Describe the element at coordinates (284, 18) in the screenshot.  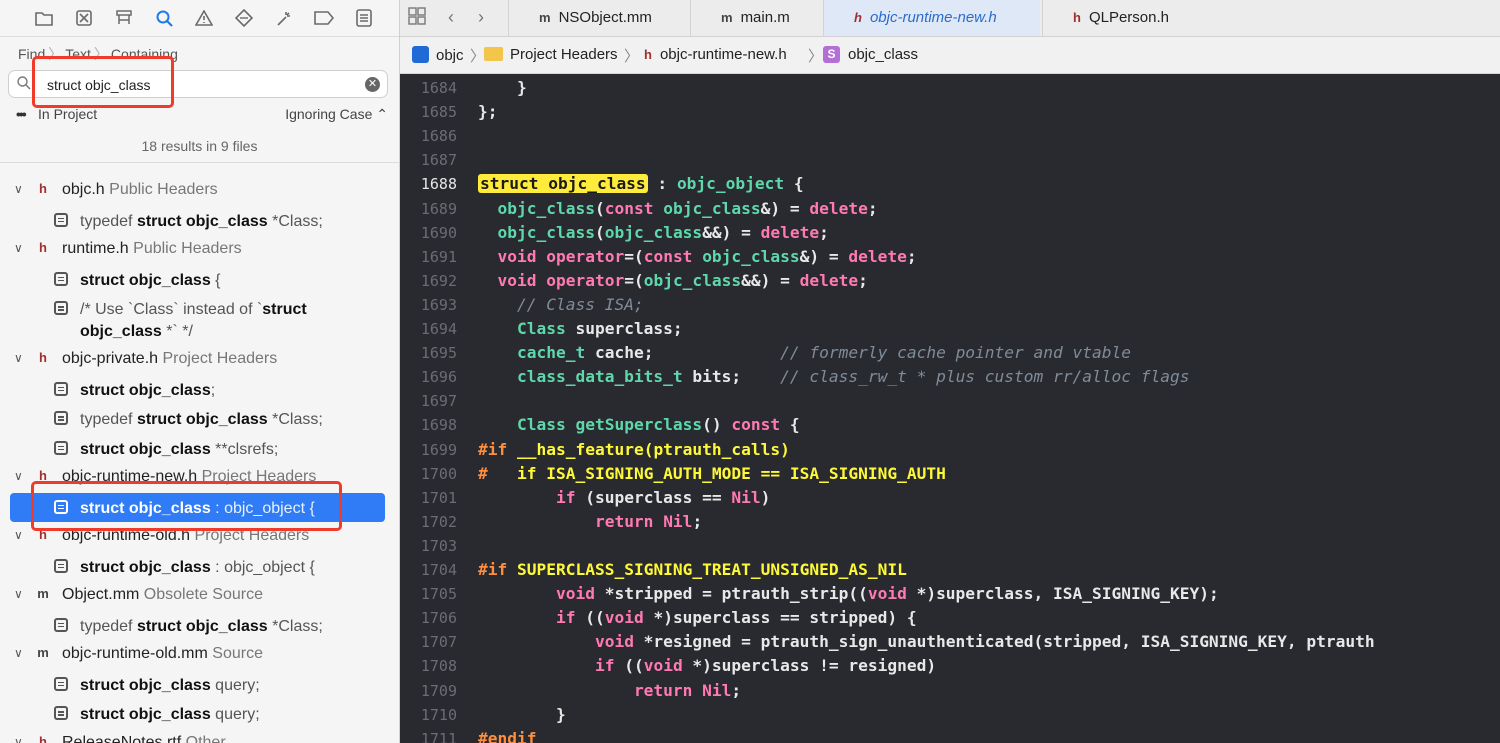
I see `wand-icon` at that location.